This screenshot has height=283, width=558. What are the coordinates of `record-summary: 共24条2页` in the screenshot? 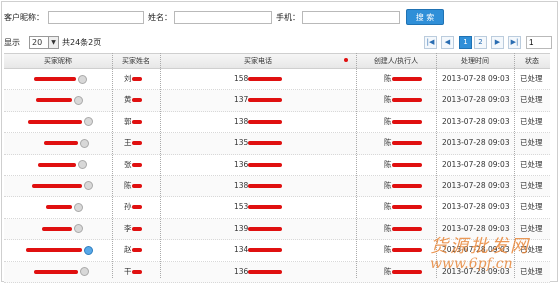 It's located at (82, 42).